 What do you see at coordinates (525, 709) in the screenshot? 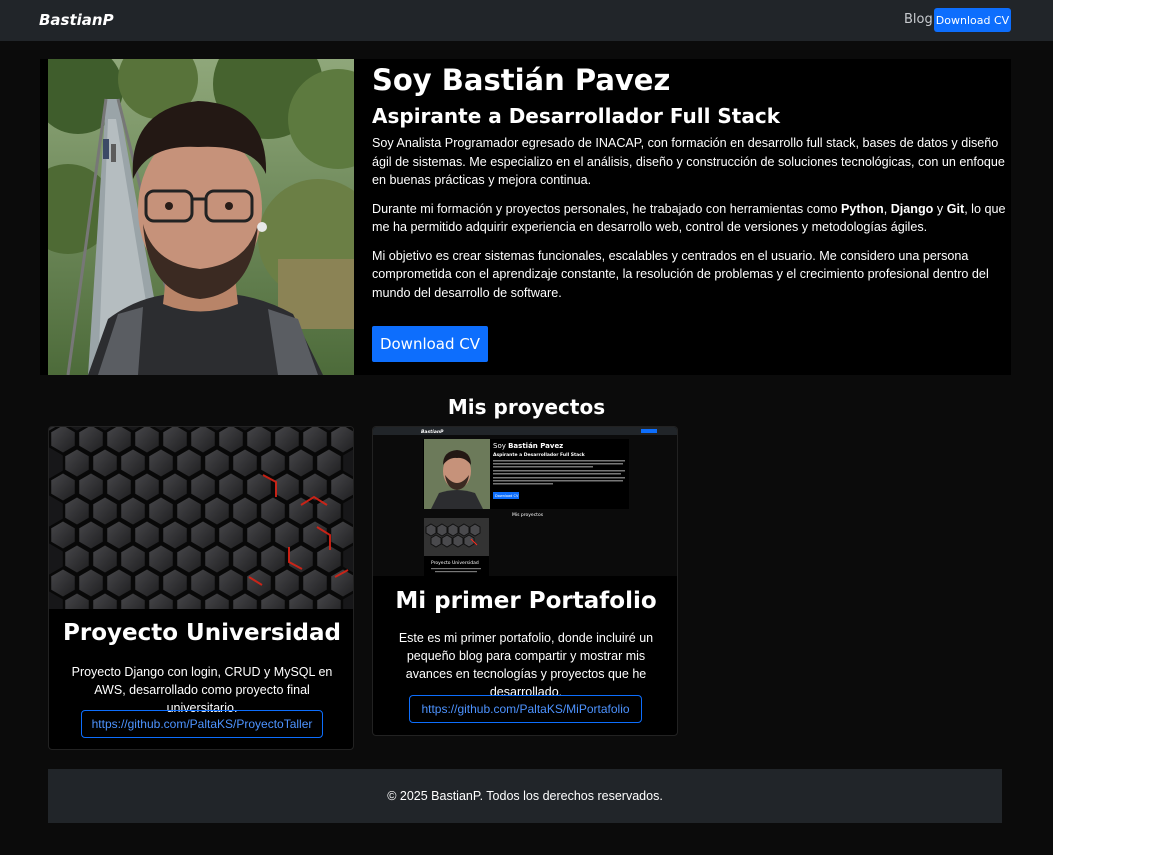
I see `project-github-link: https://github.com/PaltaKS/MiPortafolio` at bounding box center [525, 709].